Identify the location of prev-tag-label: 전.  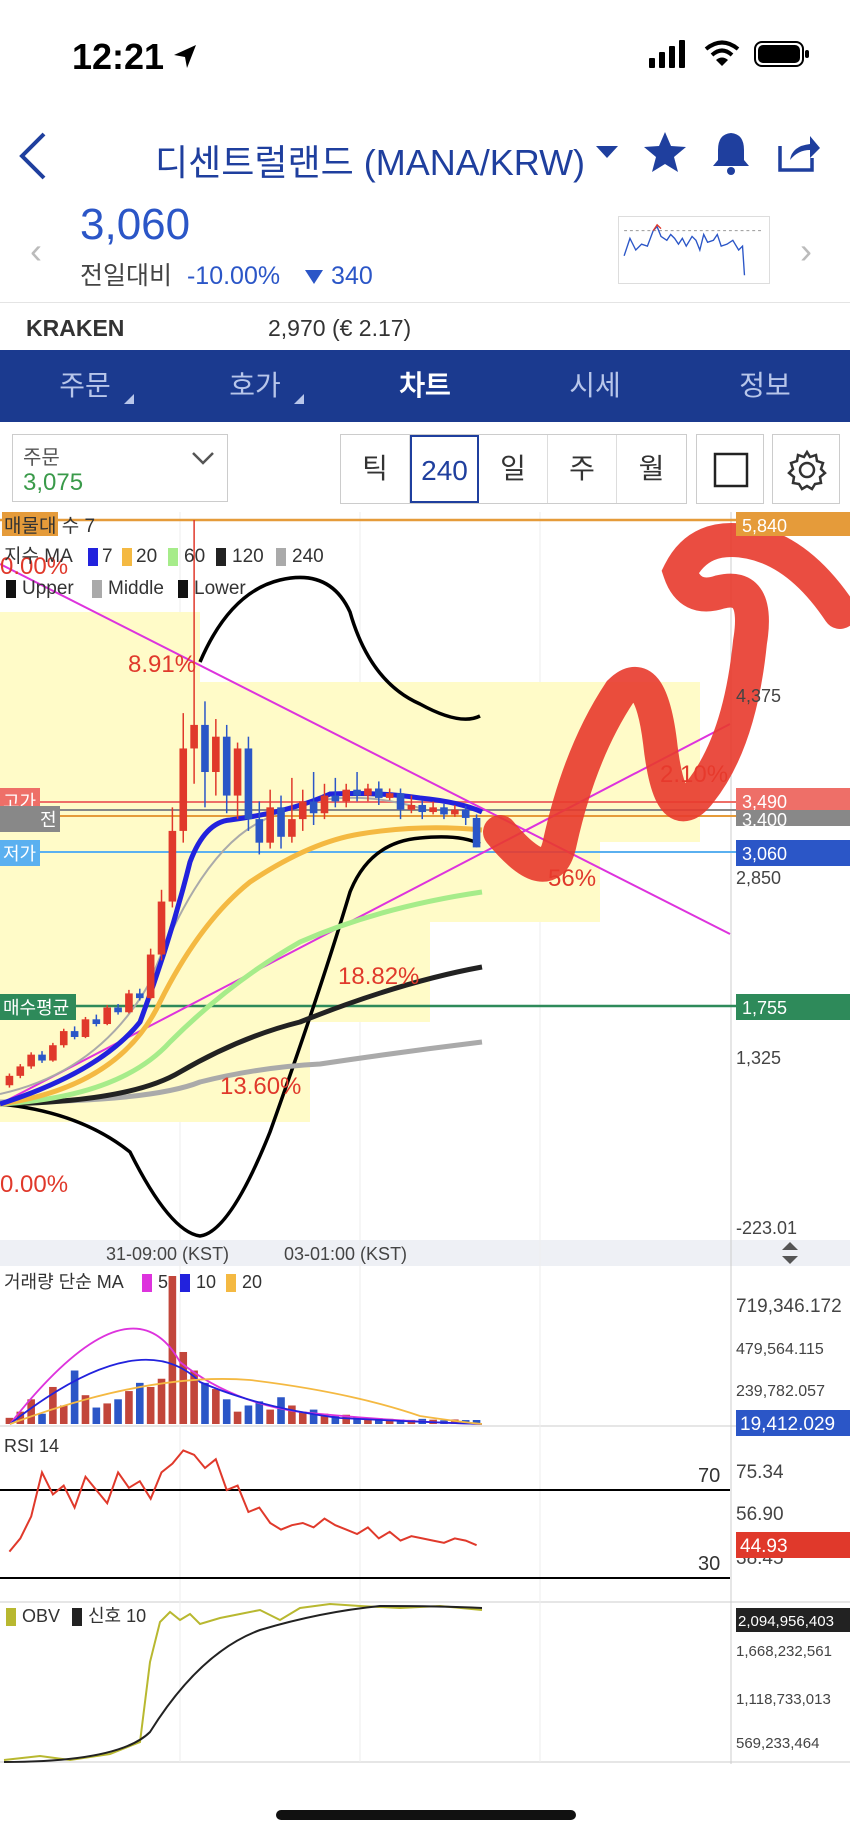
(48, 820).